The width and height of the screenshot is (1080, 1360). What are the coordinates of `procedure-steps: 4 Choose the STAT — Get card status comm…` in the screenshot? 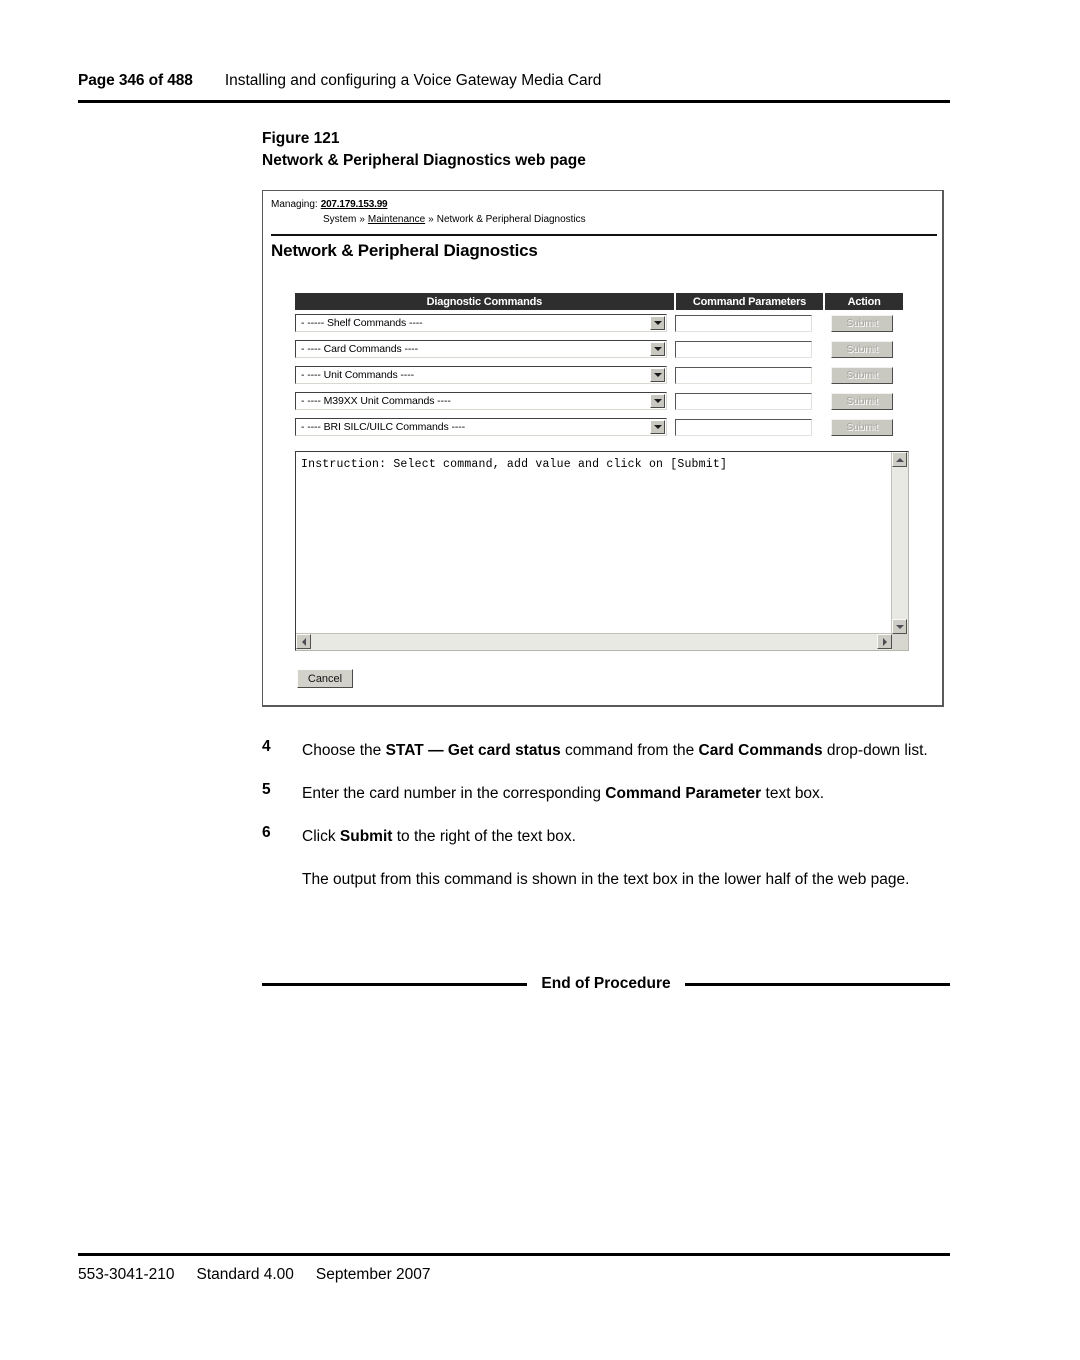 It's located at (607, 815).